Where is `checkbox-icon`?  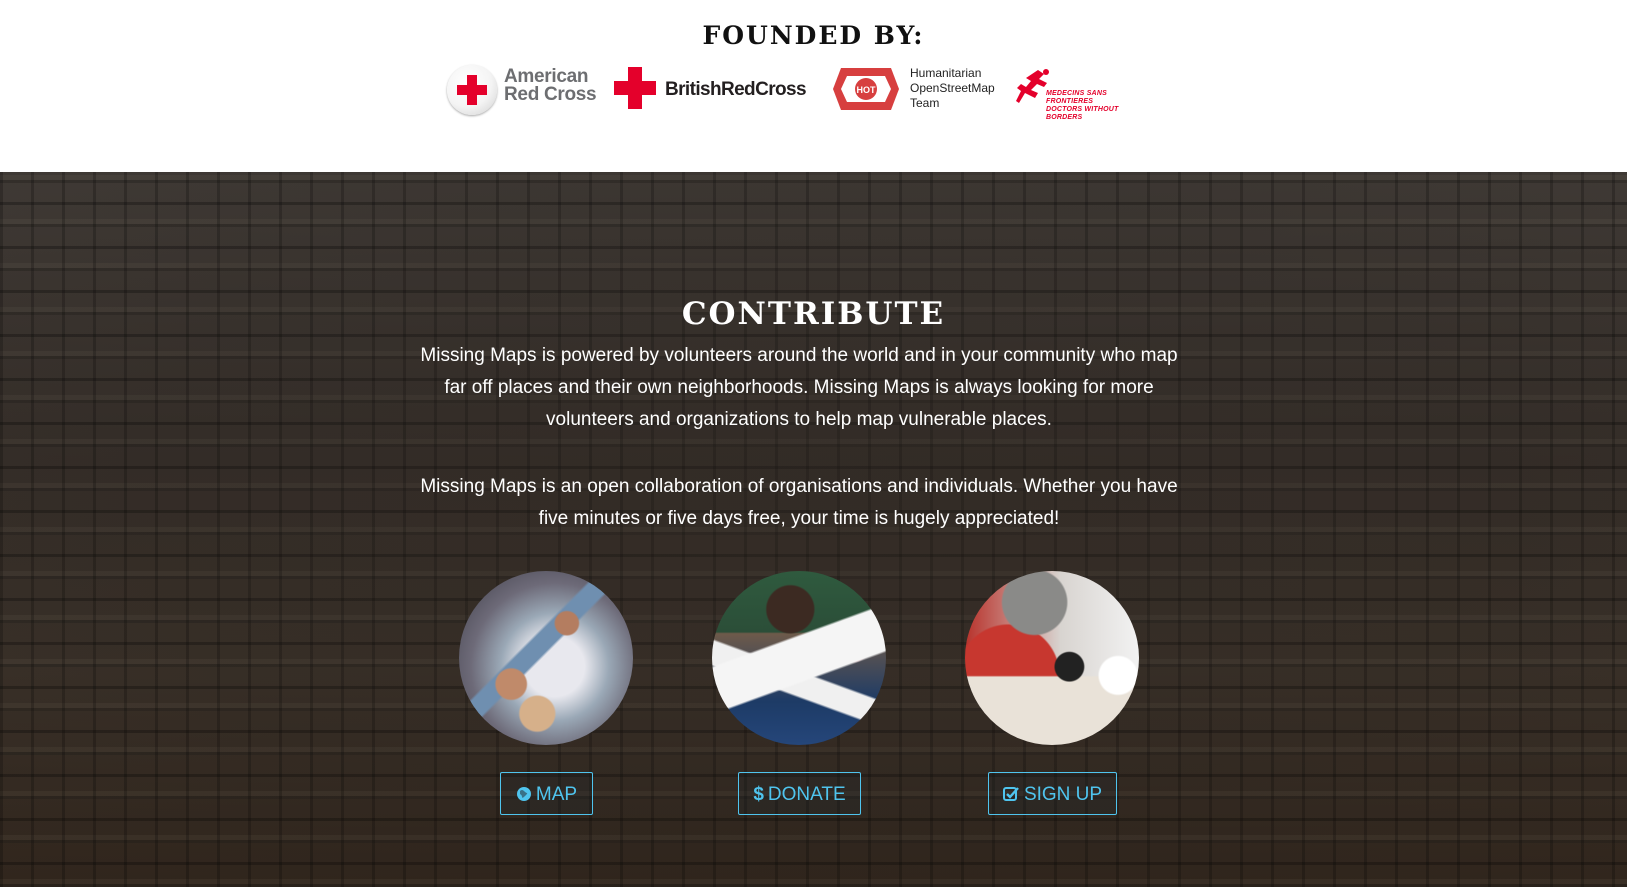 checkbox-icon is located at coordinates (1010, 794).